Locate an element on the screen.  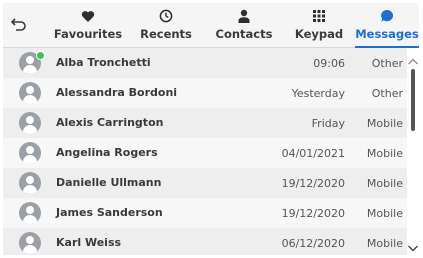
contact-name: Karl Weiss is located at coordinates (89, 242).